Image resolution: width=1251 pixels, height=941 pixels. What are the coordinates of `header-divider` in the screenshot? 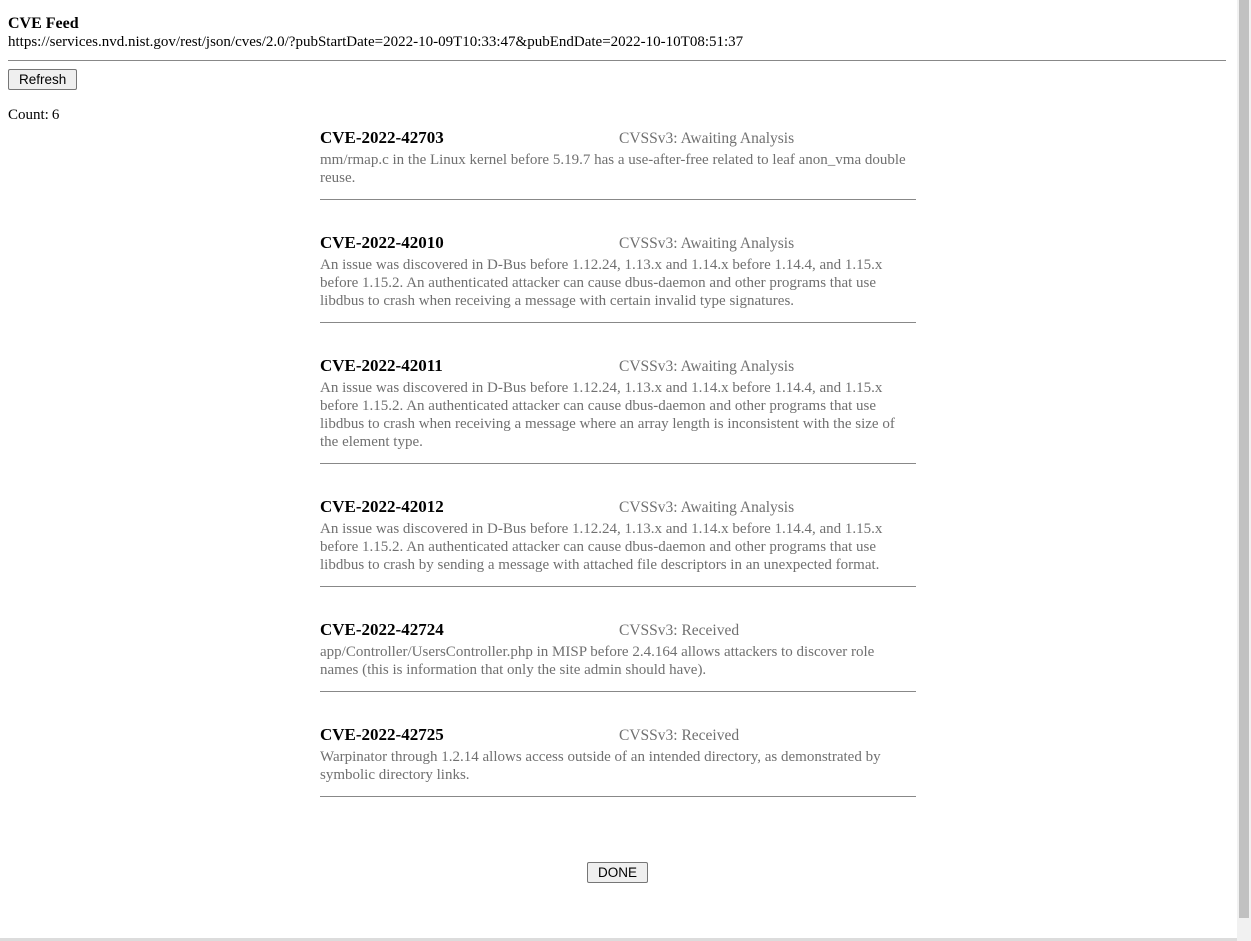 It's located at (617, 60).